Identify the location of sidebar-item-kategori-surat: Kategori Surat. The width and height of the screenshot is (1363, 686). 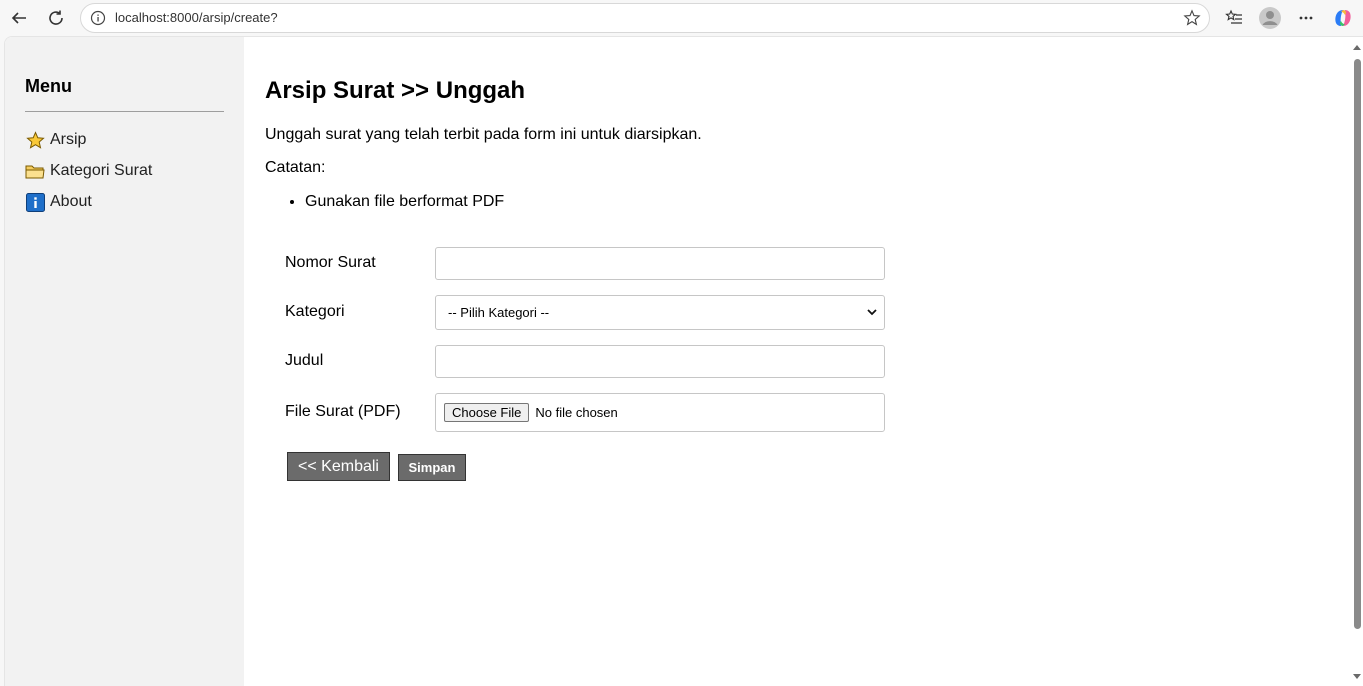
(88, 171).